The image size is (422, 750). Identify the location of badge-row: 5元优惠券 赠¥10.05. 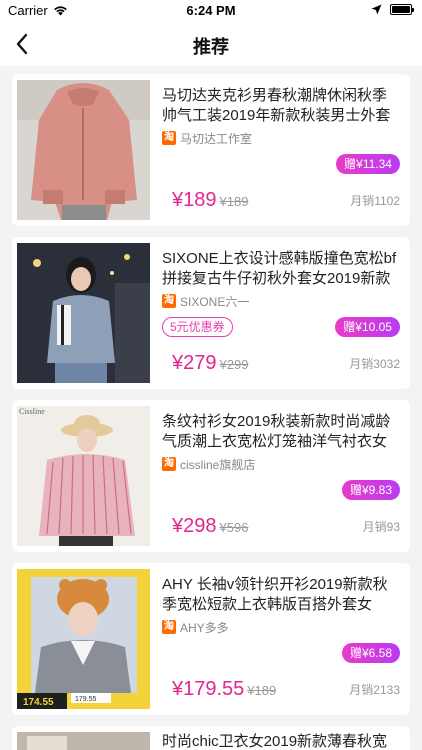
(281, 327).